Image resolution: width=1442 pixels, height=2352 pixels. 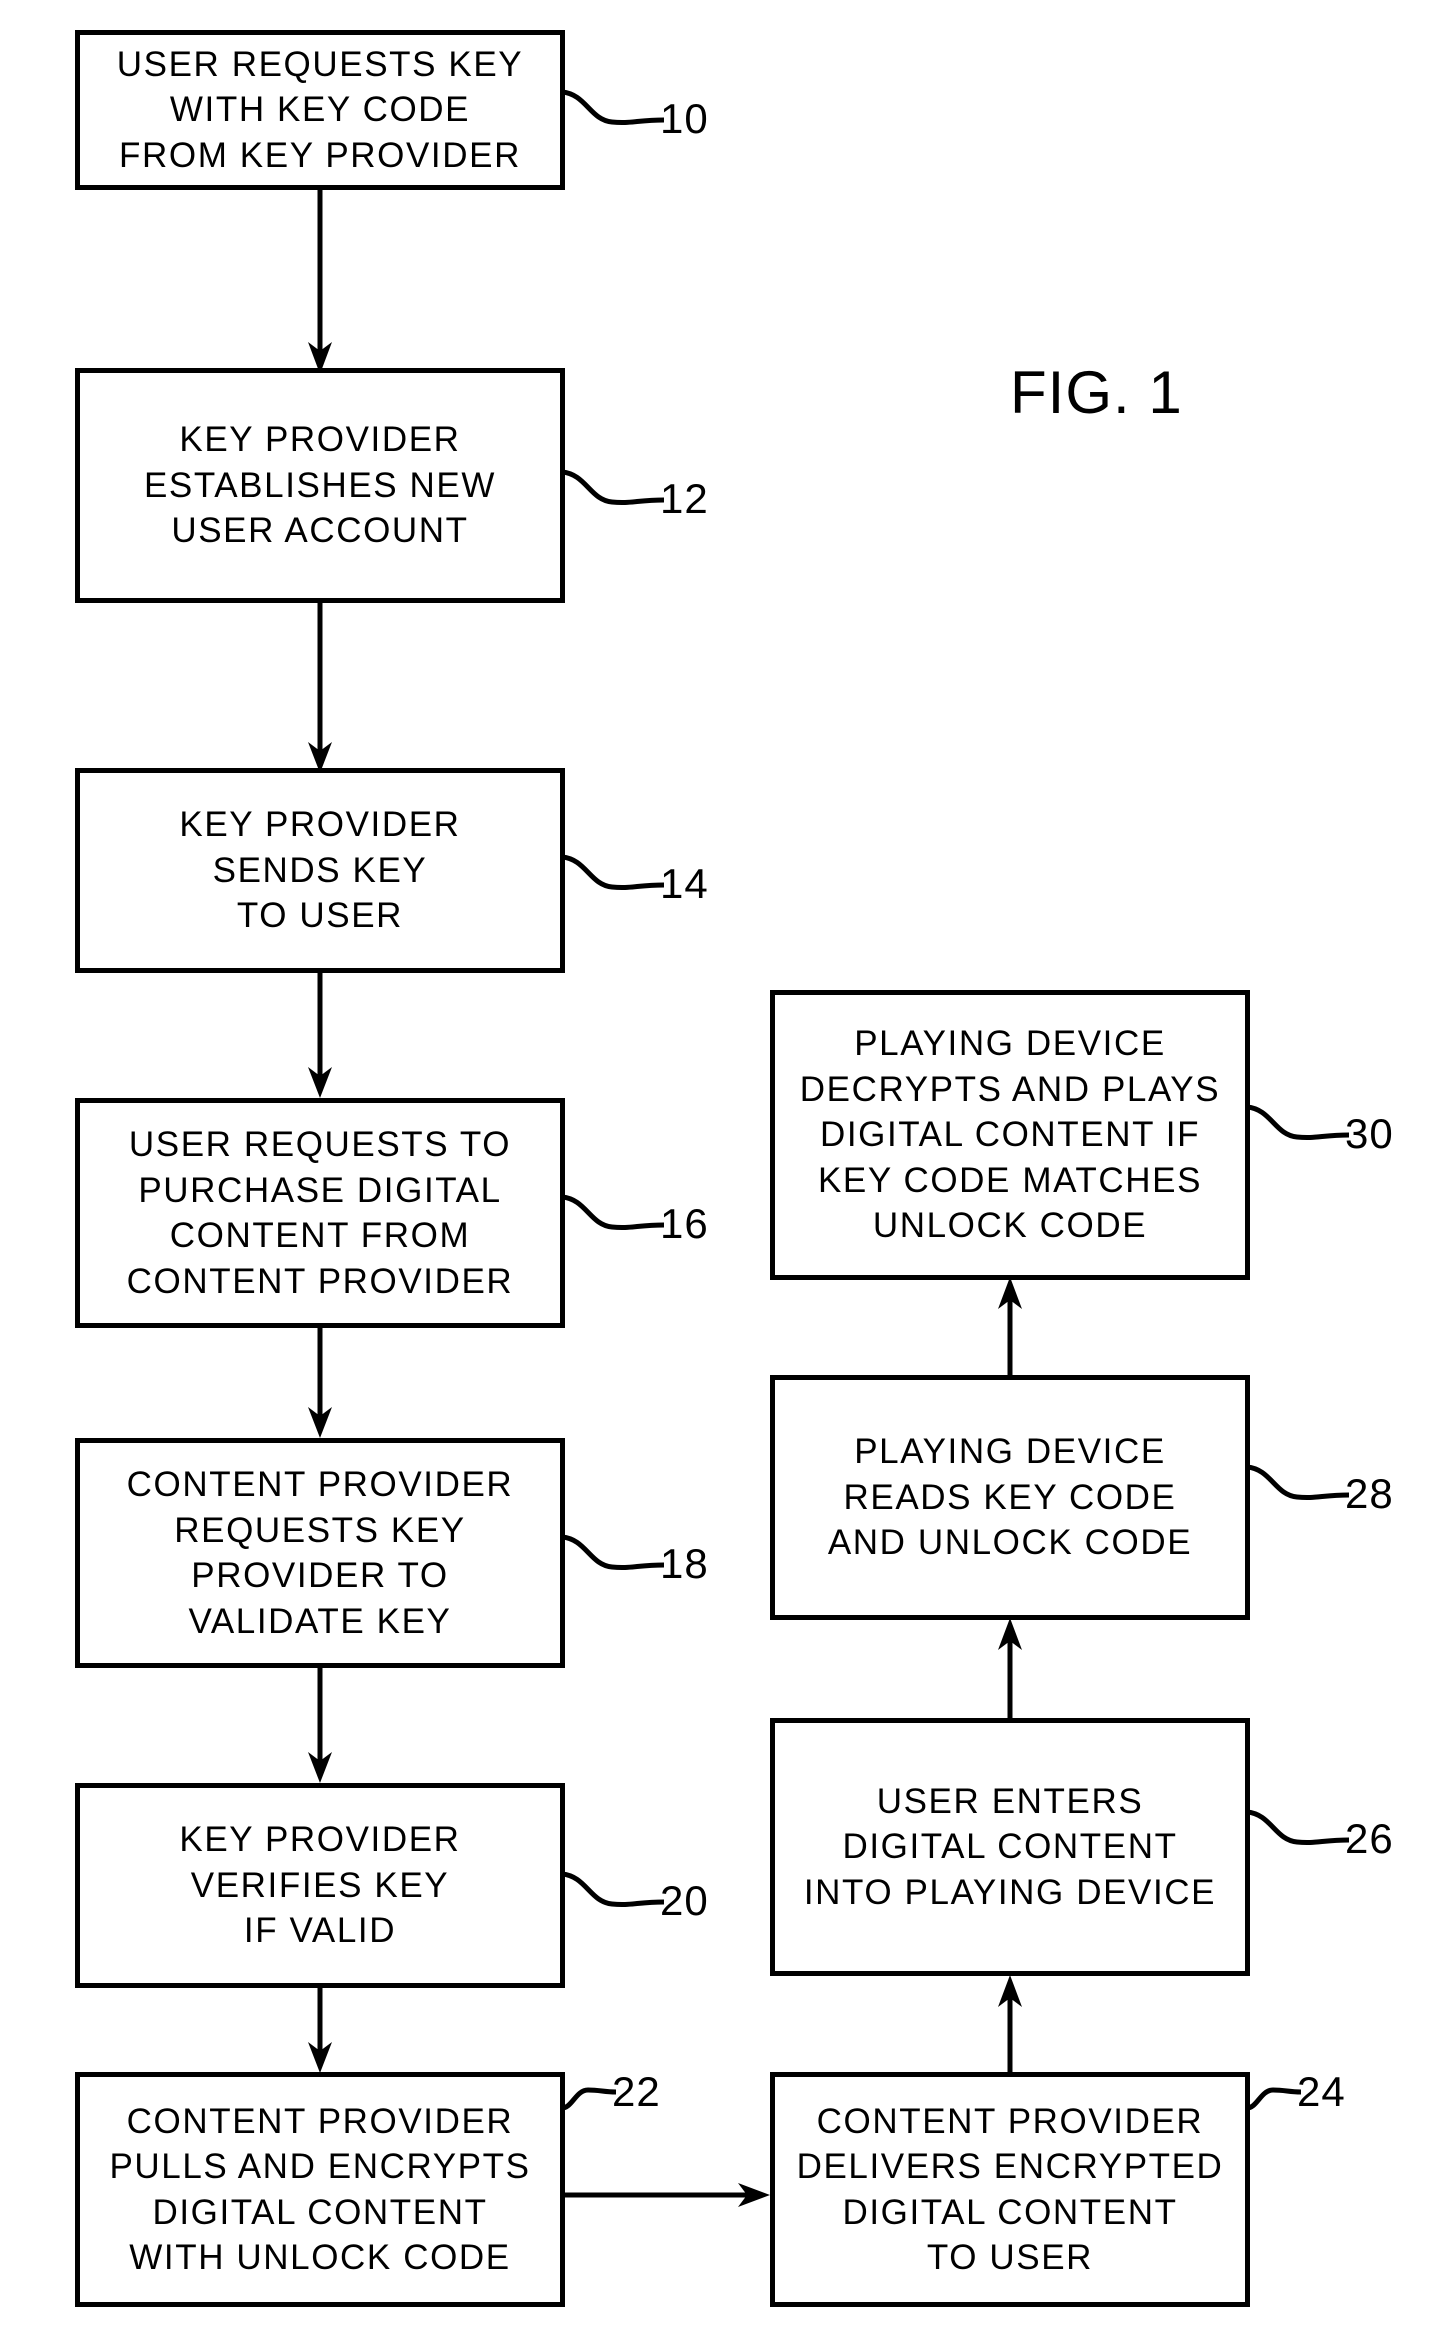 I want to click on process-box-16-line-2: PURCHASE DIGITAL, so click(x=320, y=1190).